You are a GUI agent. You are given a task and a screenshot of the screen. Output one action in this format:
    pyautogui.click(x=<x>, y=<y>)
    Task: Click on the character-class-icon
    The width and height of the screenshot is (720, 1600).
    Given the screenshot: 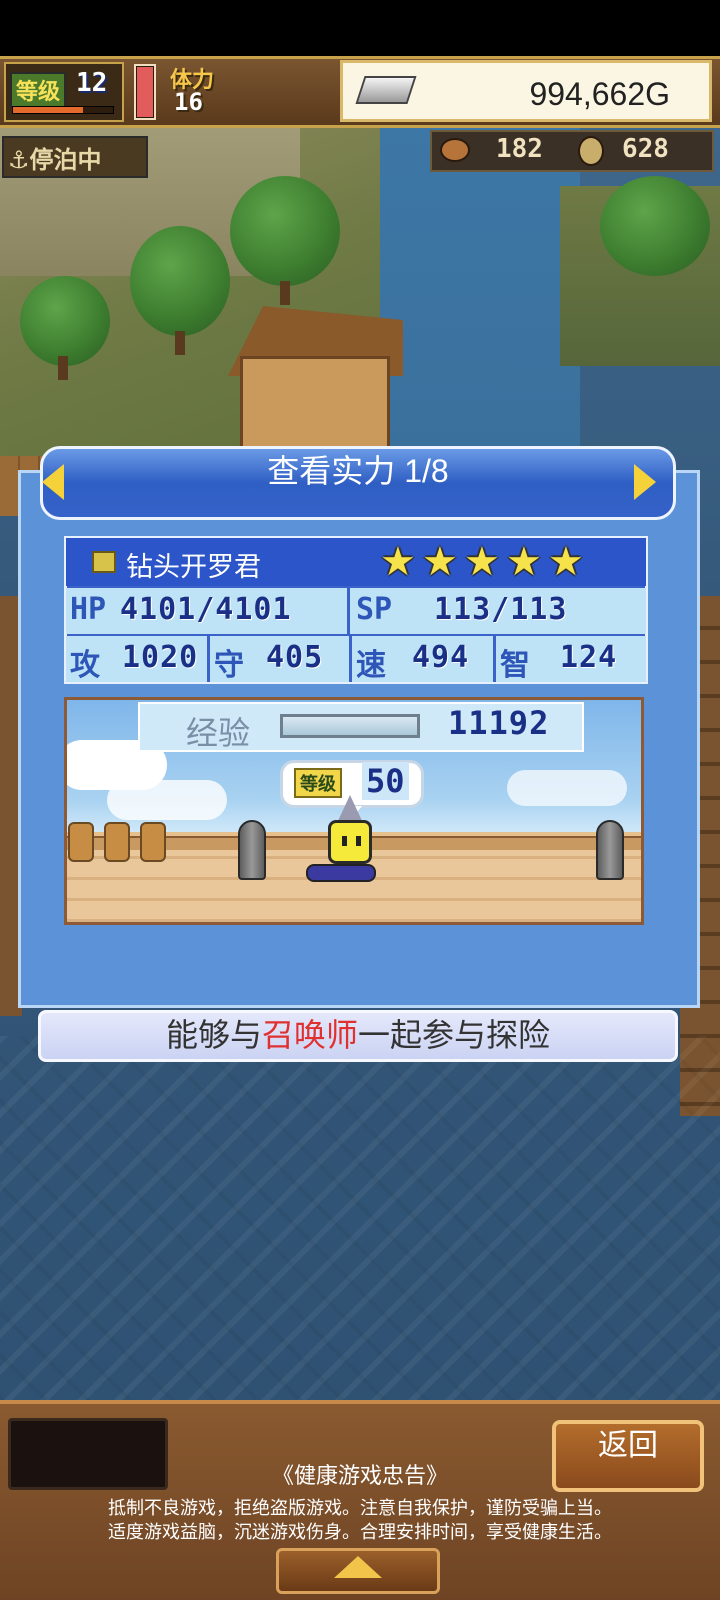 What is the action you would take?
    pyautogui.click(x=104, y=562)
    